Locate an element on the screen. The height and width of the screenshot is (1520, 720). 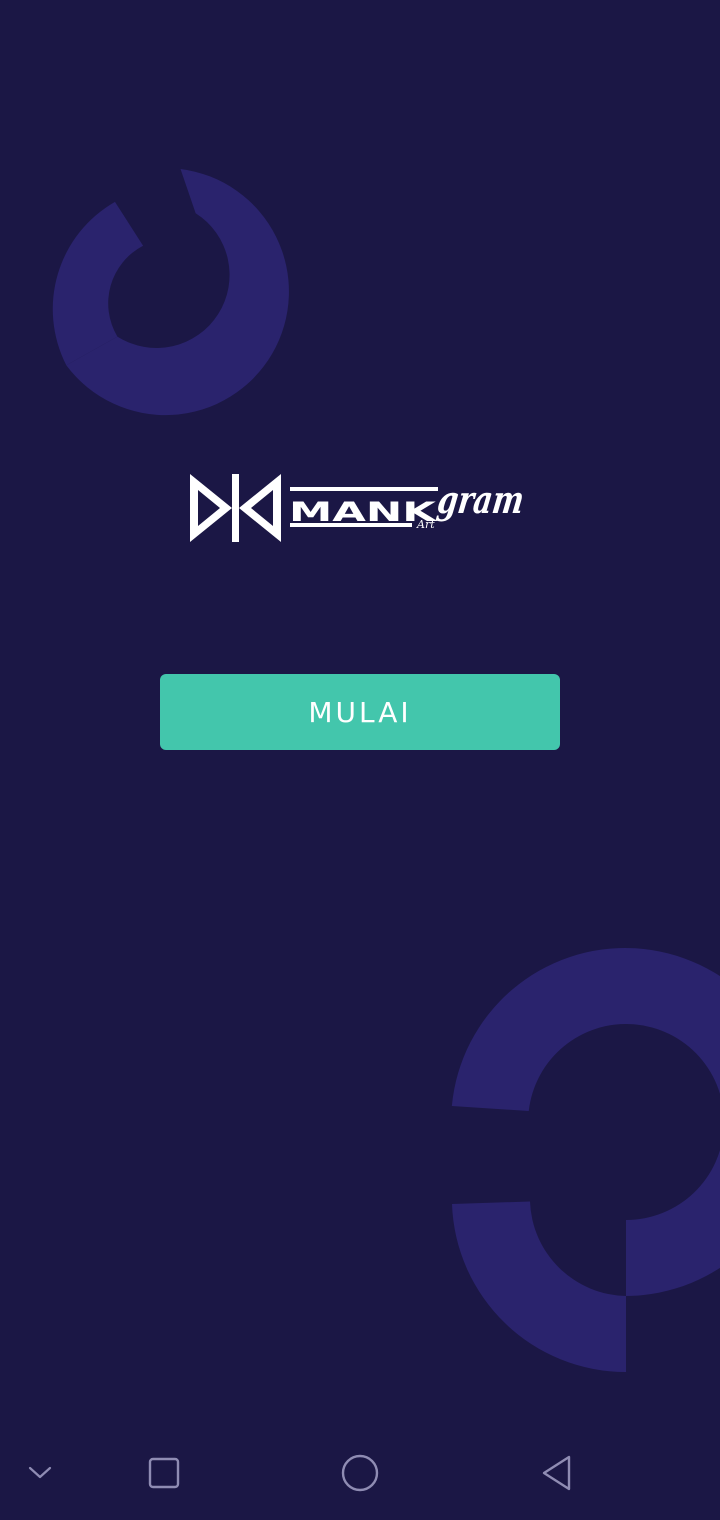
top-ring-fragment-decoration is located at coordinates (98, 283).